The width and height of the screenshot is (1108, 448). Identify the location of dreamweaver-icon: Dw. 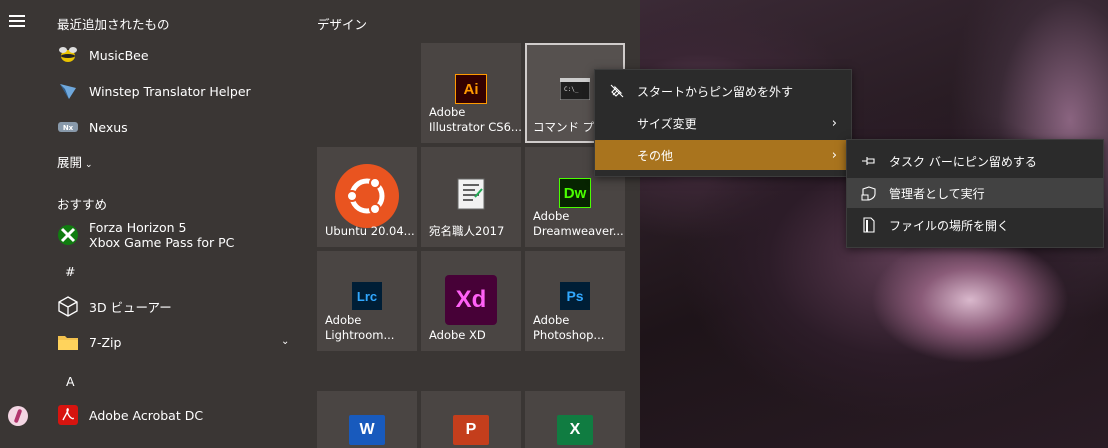
(575, 193).